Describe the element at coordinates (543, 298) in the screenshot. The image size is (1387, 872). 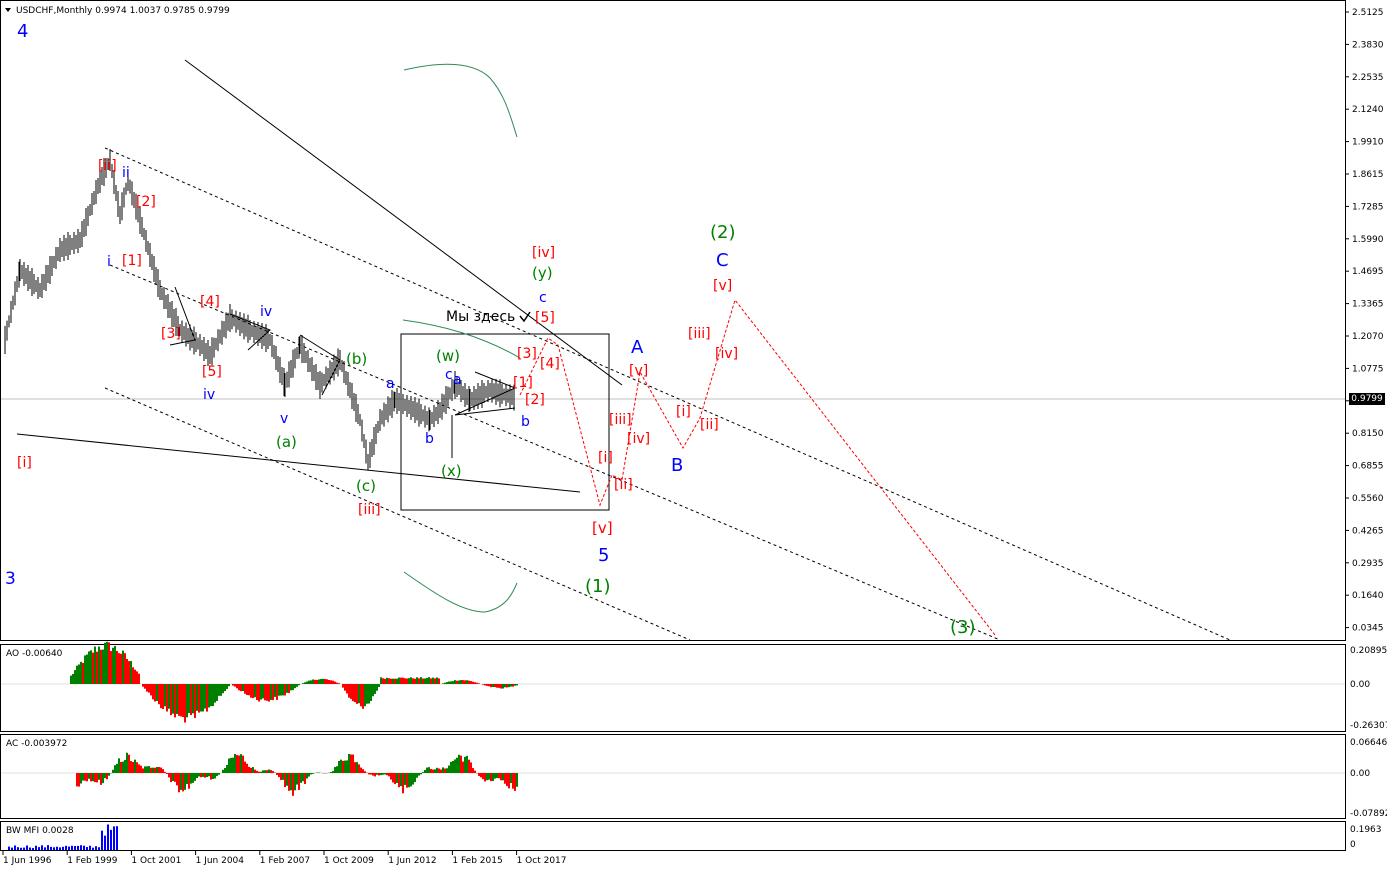
I see `wave-label: c` at that location.